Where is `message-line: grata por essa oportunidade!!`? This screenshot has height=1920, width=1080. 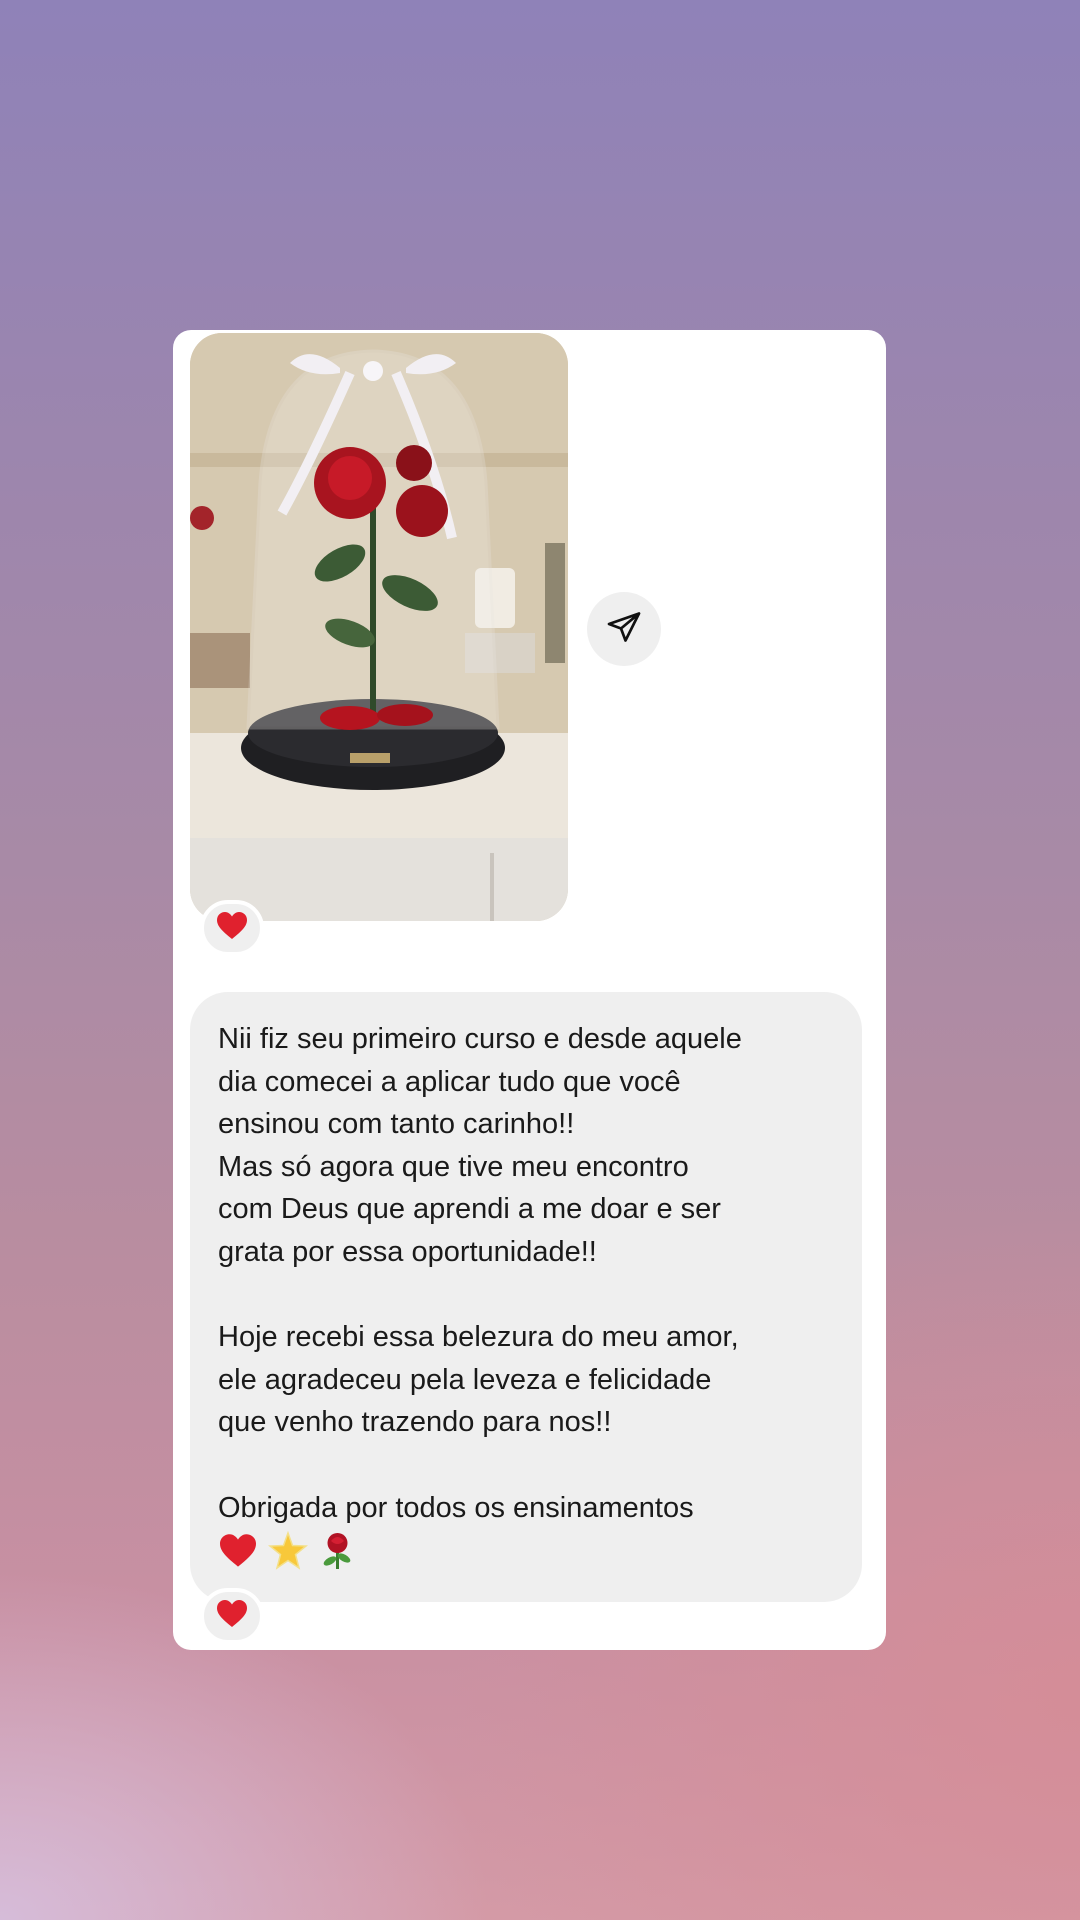
message-line: grata por essa oportunidade!! is located at coordinates (407, 1251).